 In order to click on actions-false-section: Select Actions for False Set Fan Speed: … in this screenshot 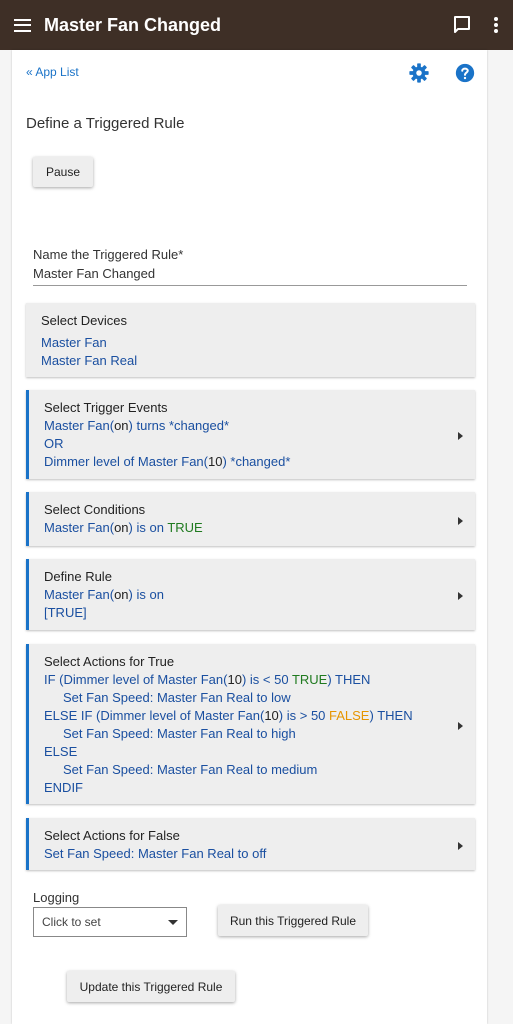, I will do `click(250, 844)`.